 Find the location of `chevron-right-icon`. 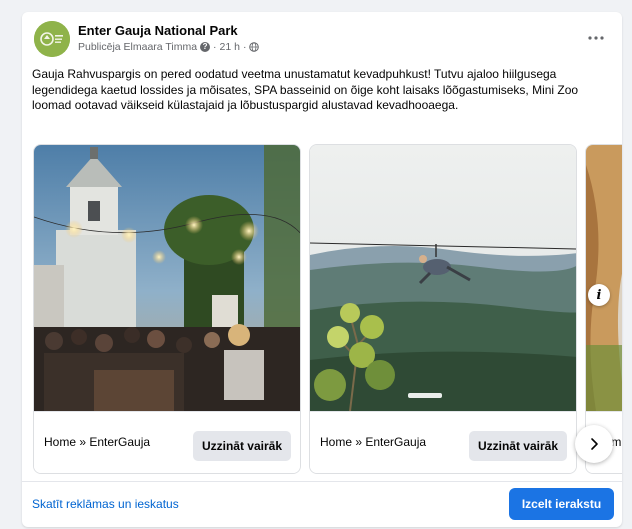

chevron-right-icon is located at coordinates (594, 444).